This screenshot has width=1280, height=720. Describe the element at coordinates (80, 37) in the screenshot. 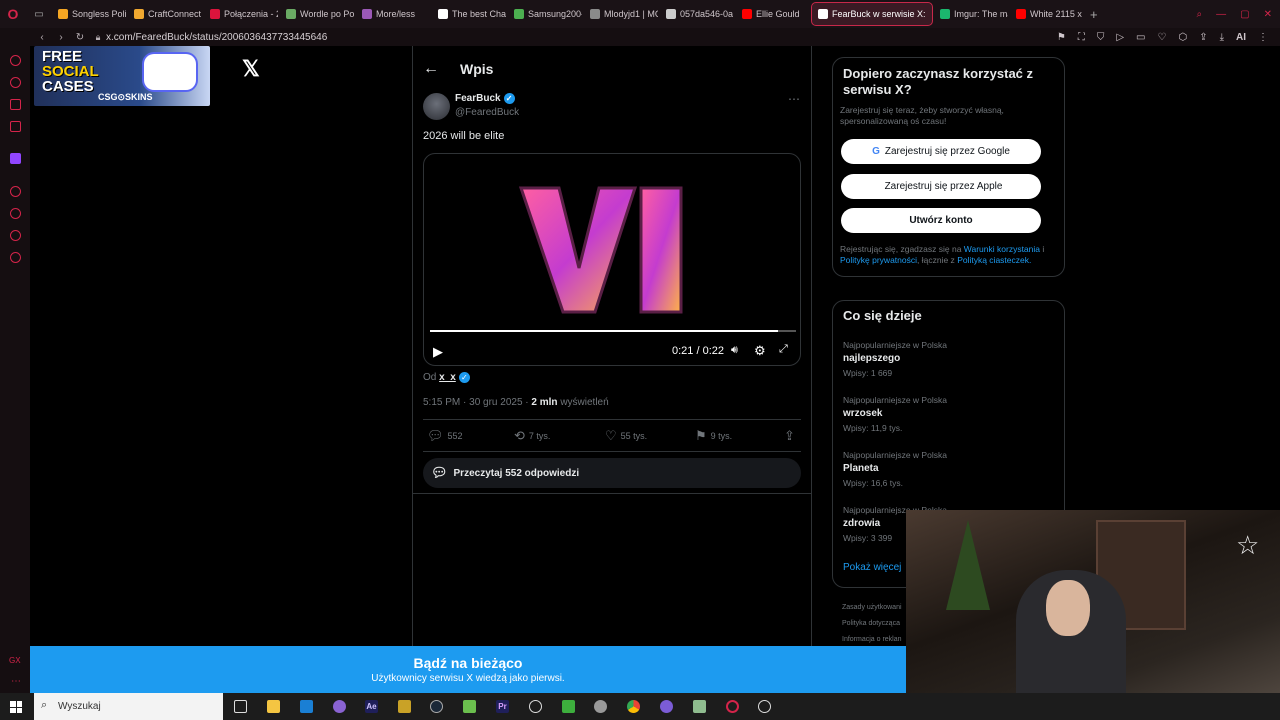

I see `reload-icon: ↻` at that location.